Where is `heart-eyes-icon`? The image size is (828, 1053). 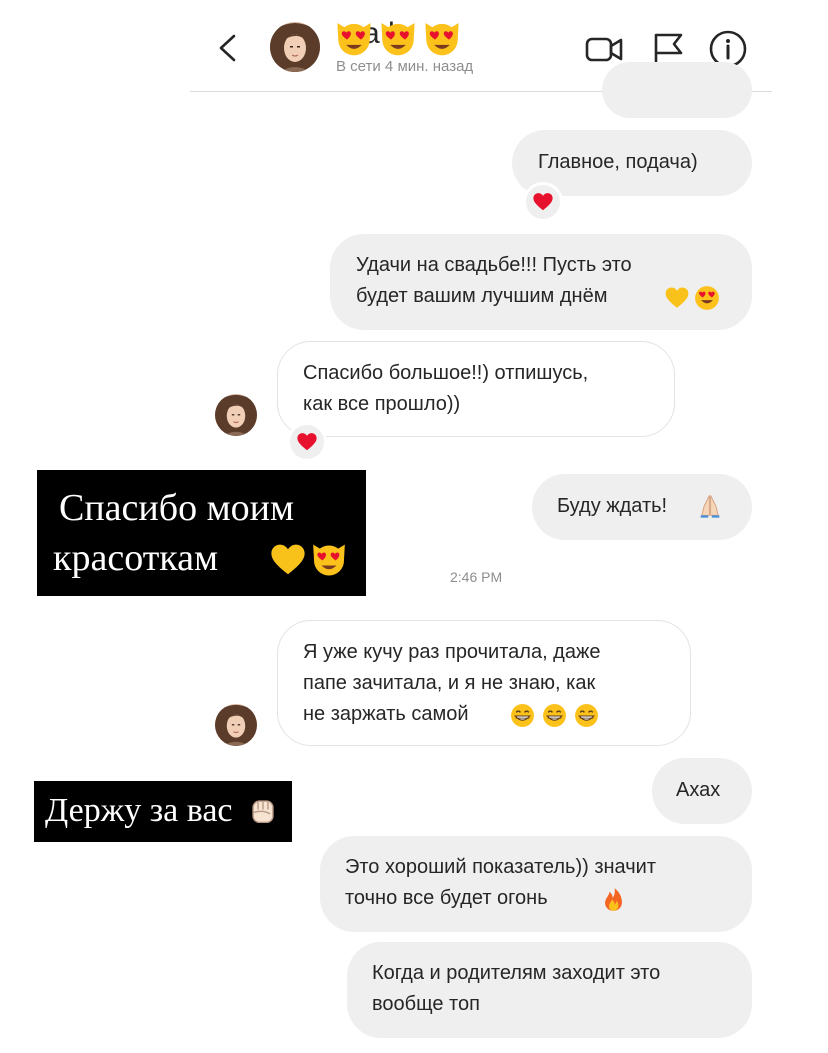 heart-eyes-icon is located at coordinates (707, 298).